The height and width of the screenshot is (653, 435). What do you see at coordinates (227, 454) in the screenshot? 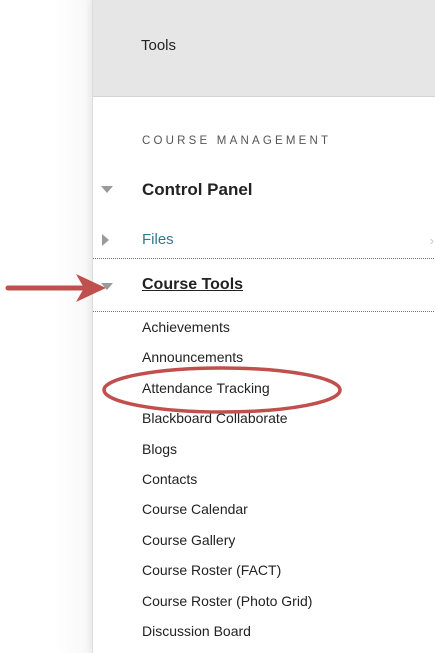
I see `tool-item-blogs: Blogs` at bounding box center [227, 454].